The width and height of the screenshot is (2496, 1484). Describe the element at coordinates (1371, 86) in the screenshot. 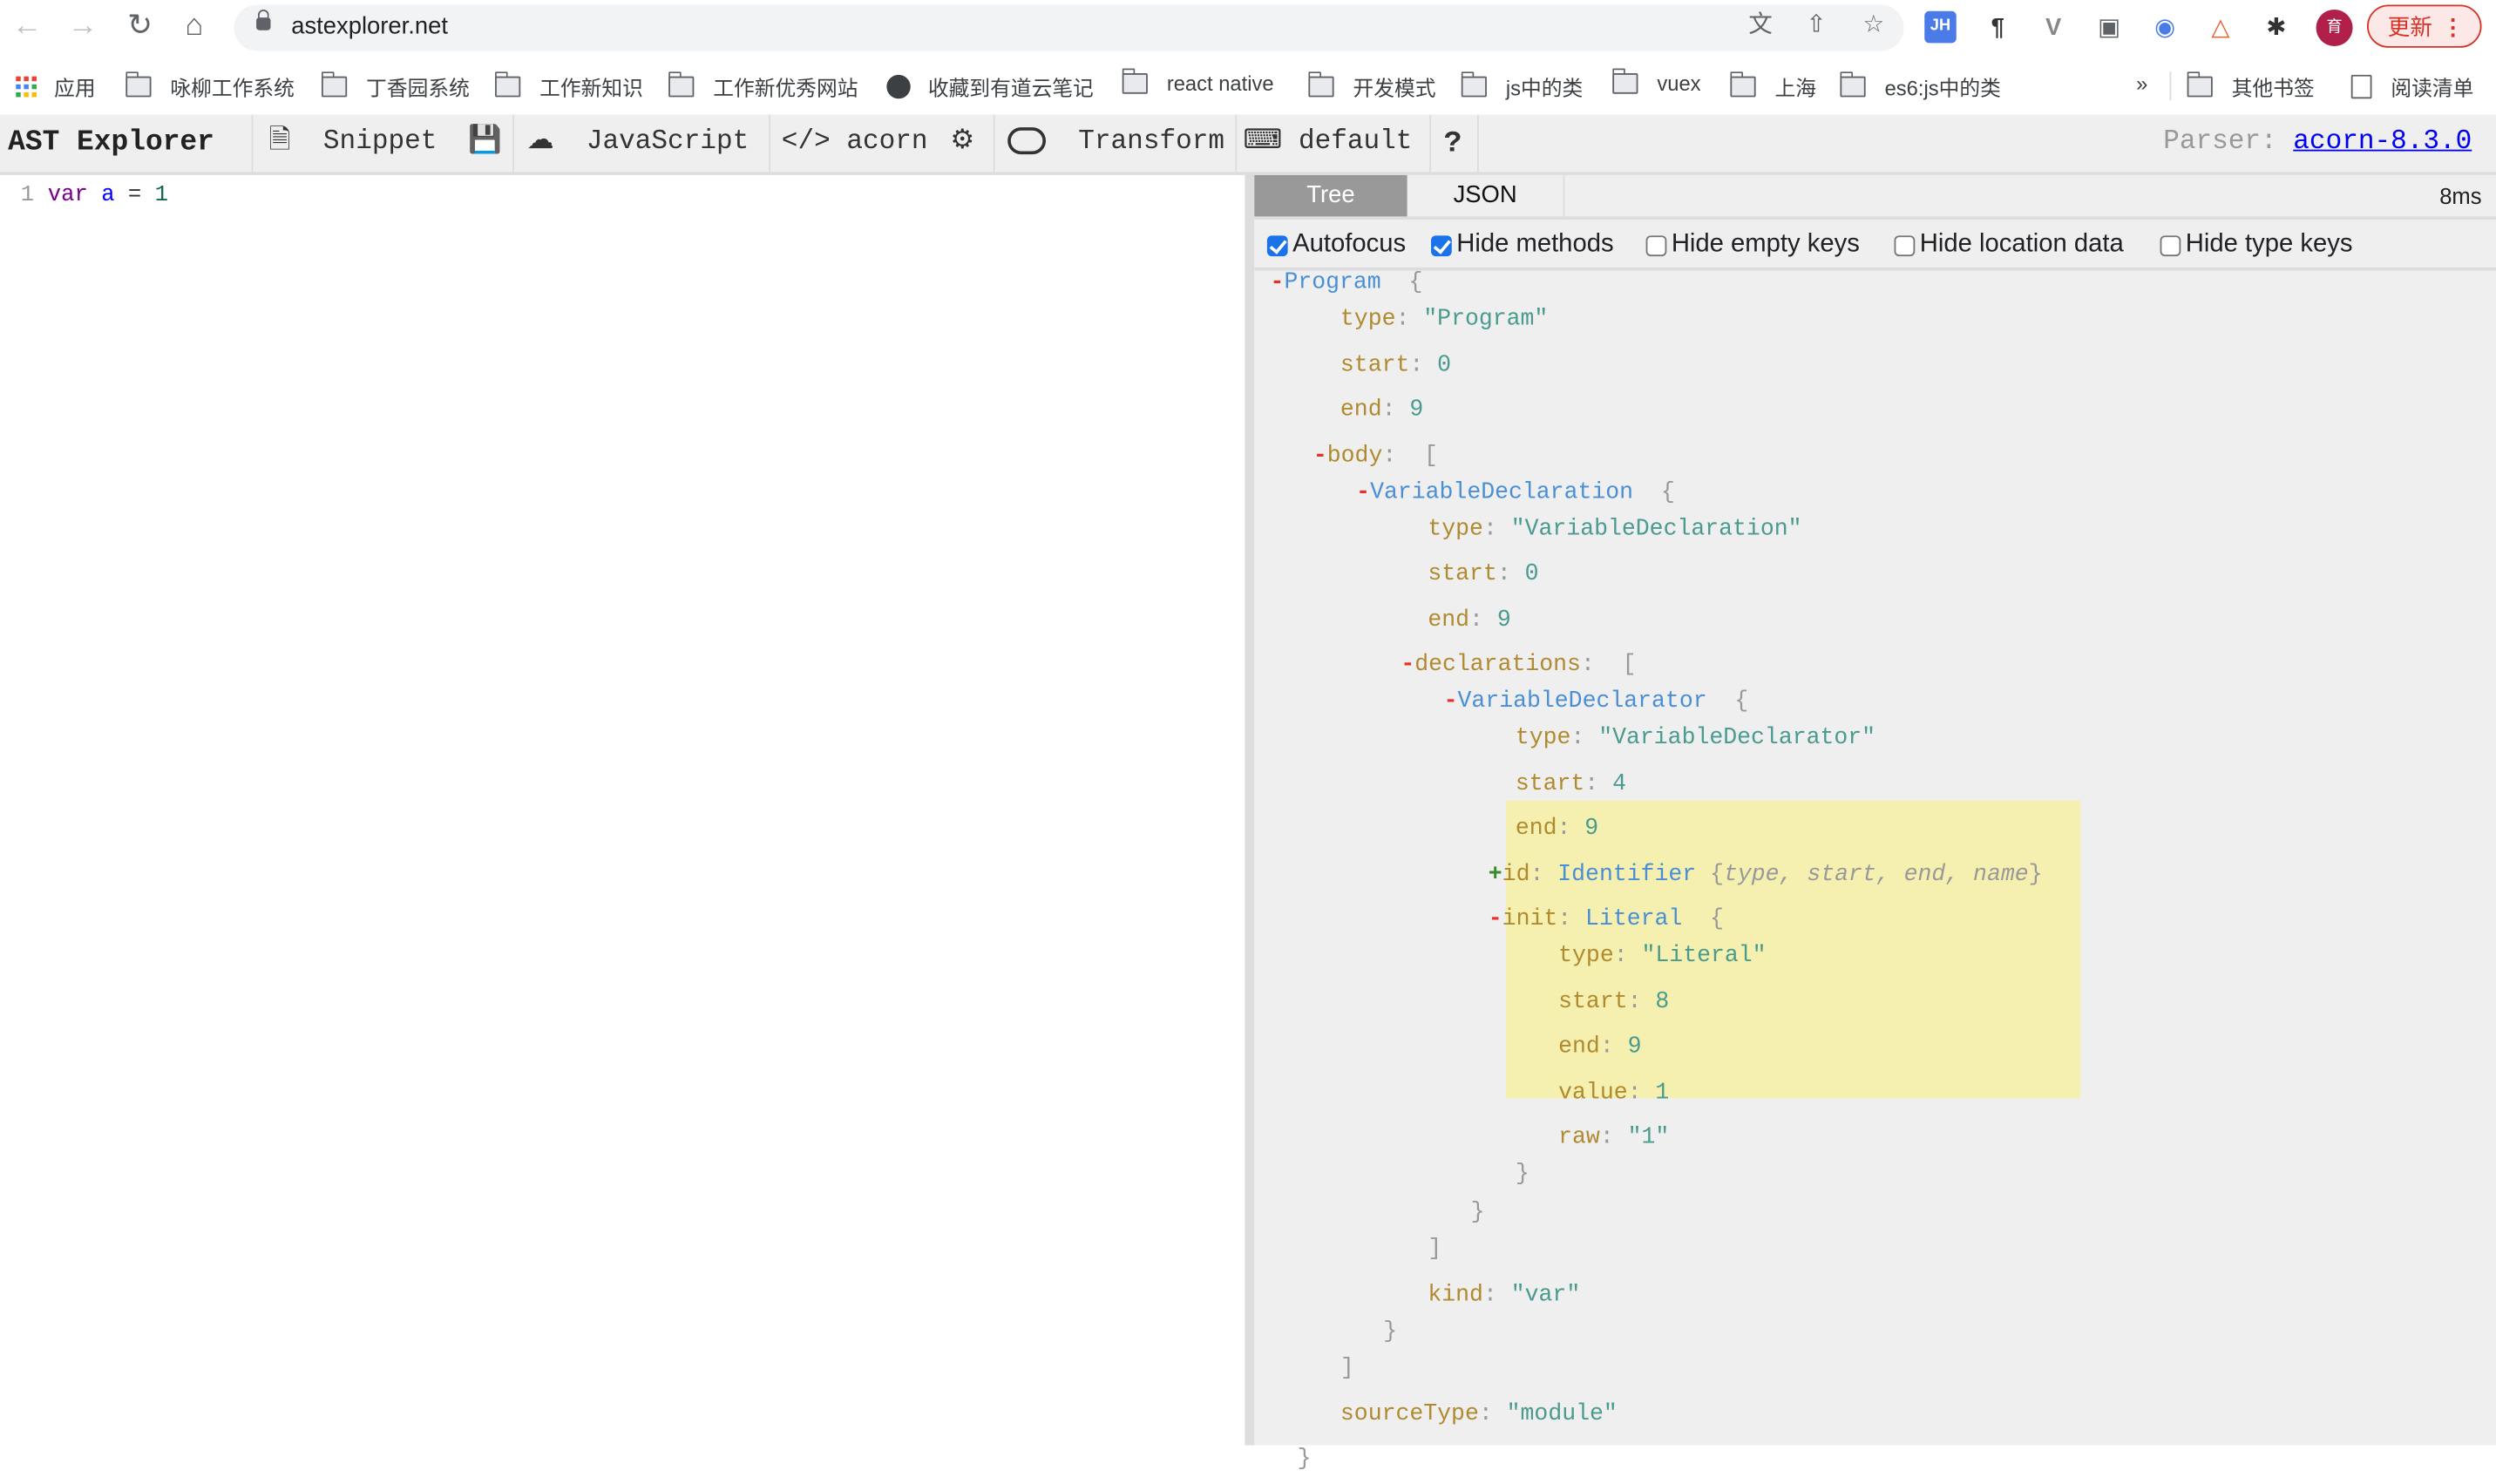

I see `bookmark-folder: 开发模式` at that location.